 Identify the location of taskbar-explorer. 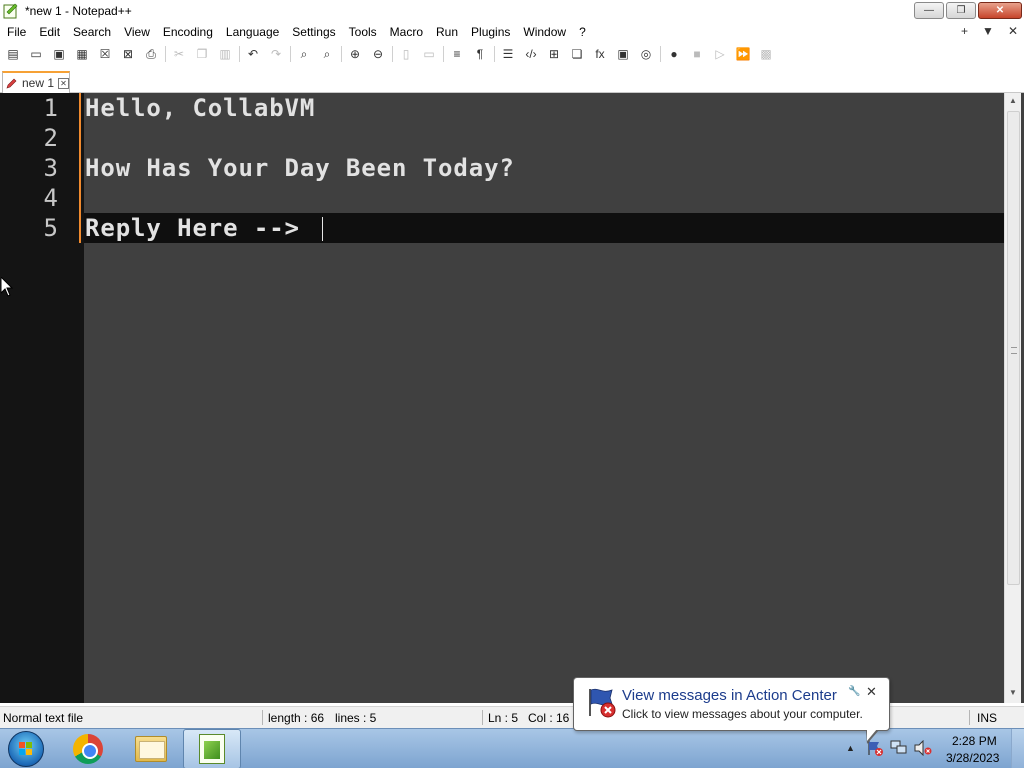
(151, 748).